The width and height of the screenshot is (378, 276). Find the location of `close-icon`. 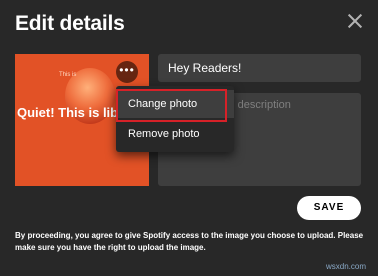

close-icon is located at coordinates (355, 21).